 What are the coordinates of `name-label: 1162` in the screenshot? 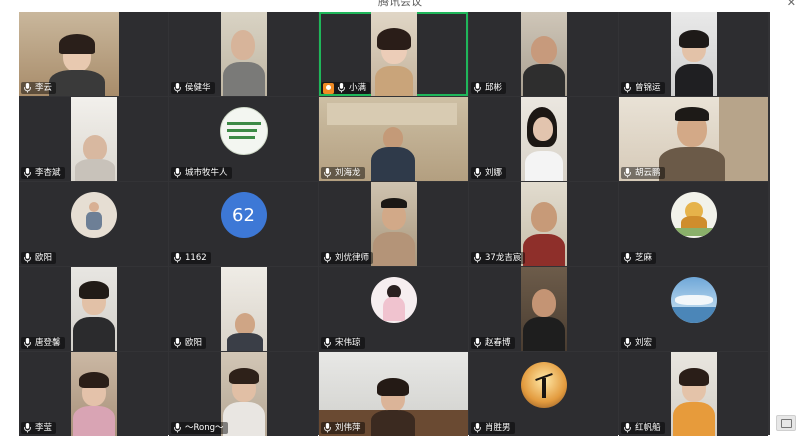 It's located at (191, 258).